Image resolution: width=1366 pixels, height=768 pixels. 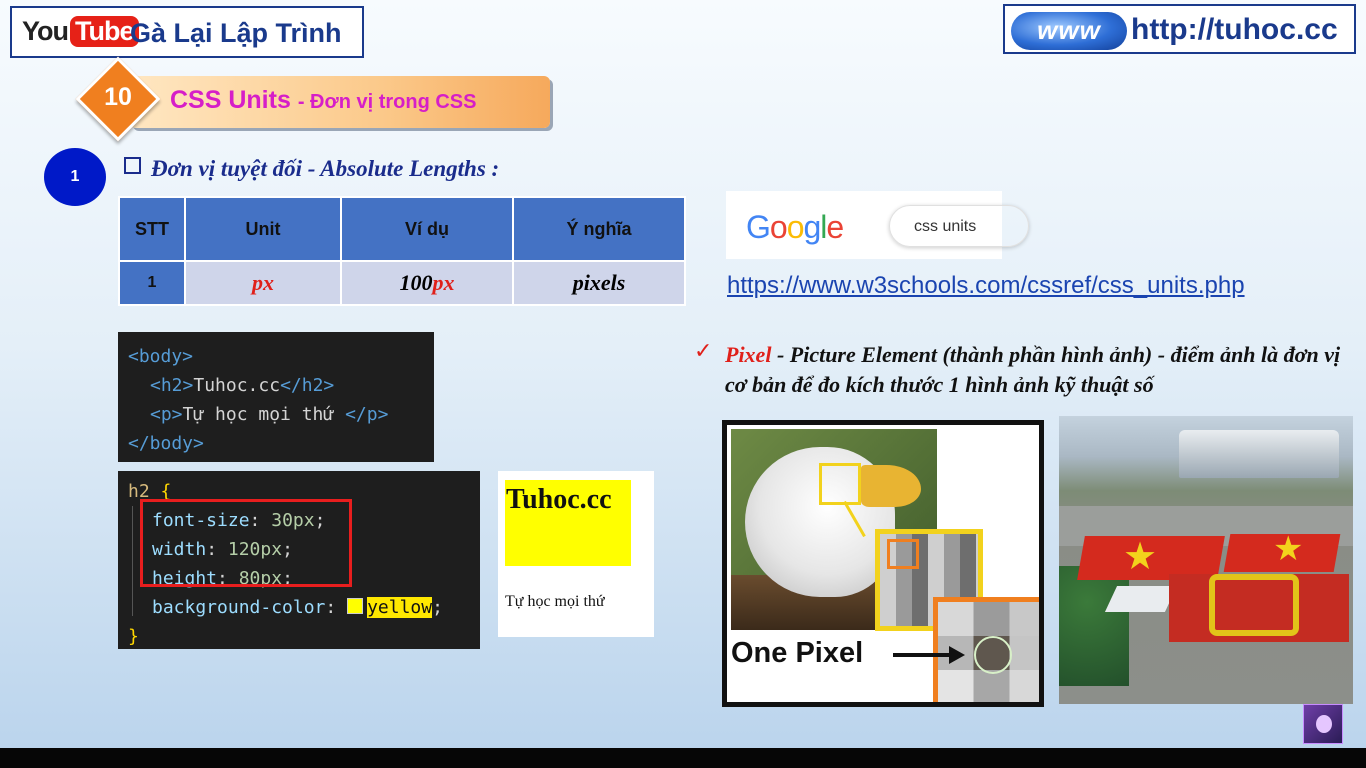 What do you see at coordinates (307, 385) in the screenshot?
I see `code-token: </h2>` at bounding box center [307, 385].